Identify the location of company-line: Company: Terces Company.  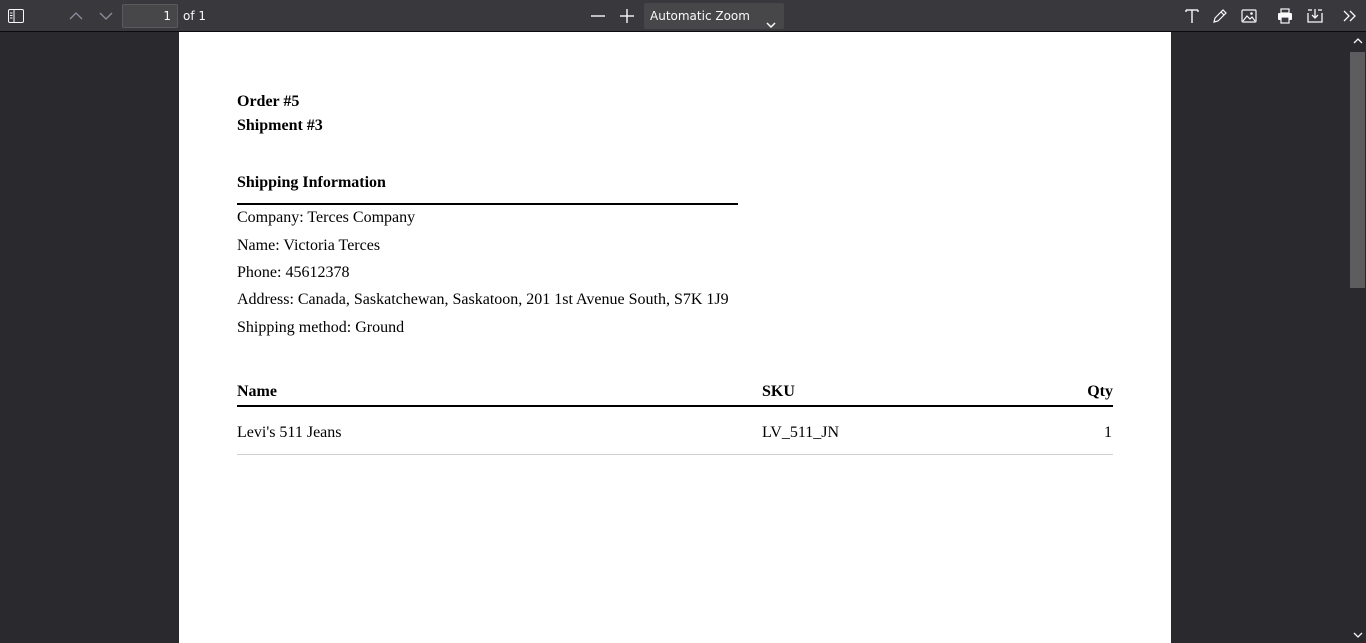
(326, 217).